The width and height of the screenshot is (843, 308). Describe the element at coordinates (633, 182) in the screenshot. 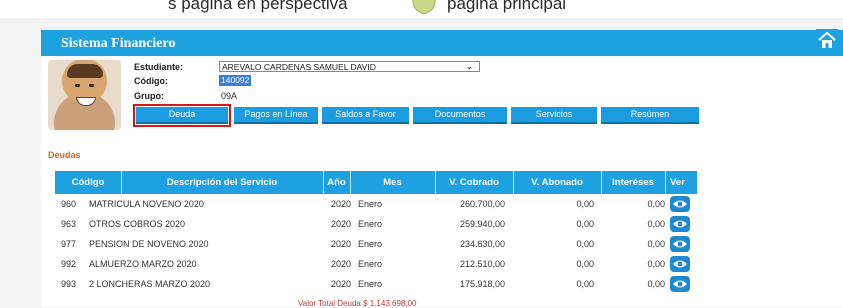

I see `col-intereses: Interéses` at that location.